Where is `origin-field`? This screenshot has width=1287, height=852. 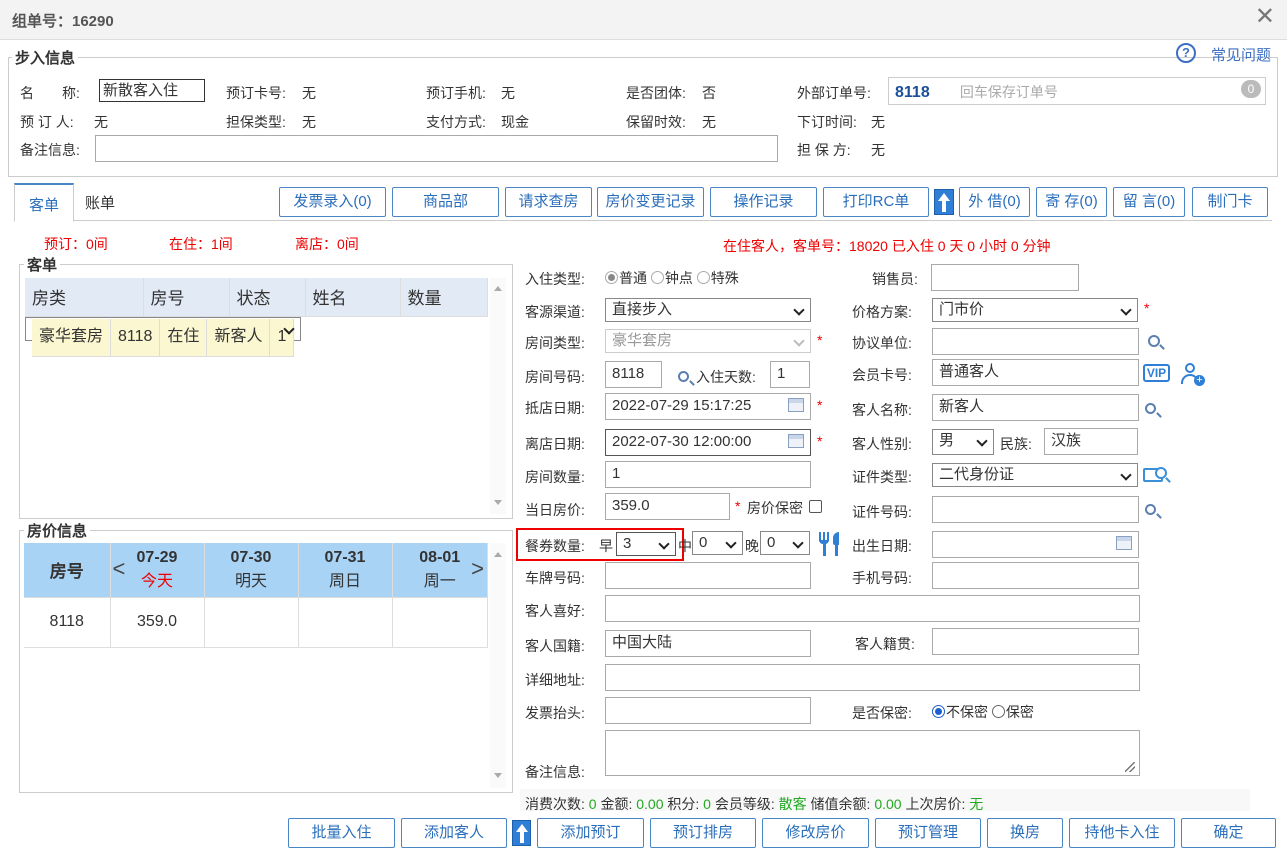 origin-field is located at coordinates (1035, 641).